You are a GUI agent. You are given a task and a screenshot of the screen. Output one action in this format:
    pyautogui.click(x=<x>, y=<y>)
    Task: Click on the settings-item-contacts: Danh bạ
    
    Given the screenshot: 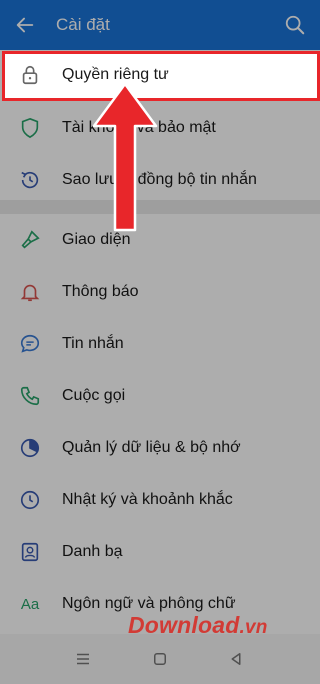 What is the action you would take?
    pyautogui.click(x=160, y=552)
    